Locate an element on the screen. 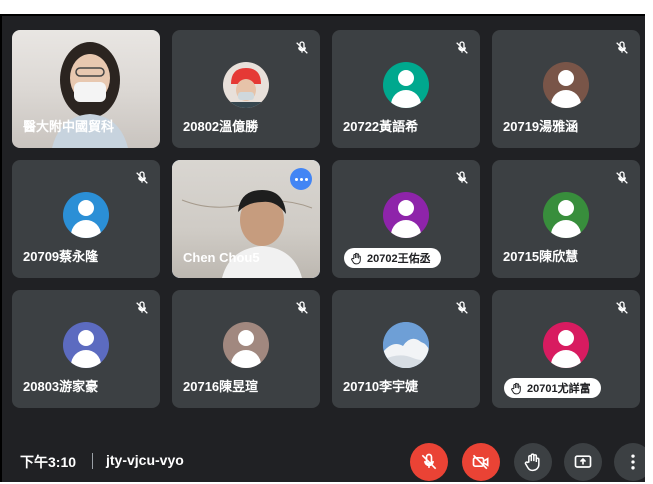  participant-tile: 20715陳欣慧 is located at coordinates (566, 219).